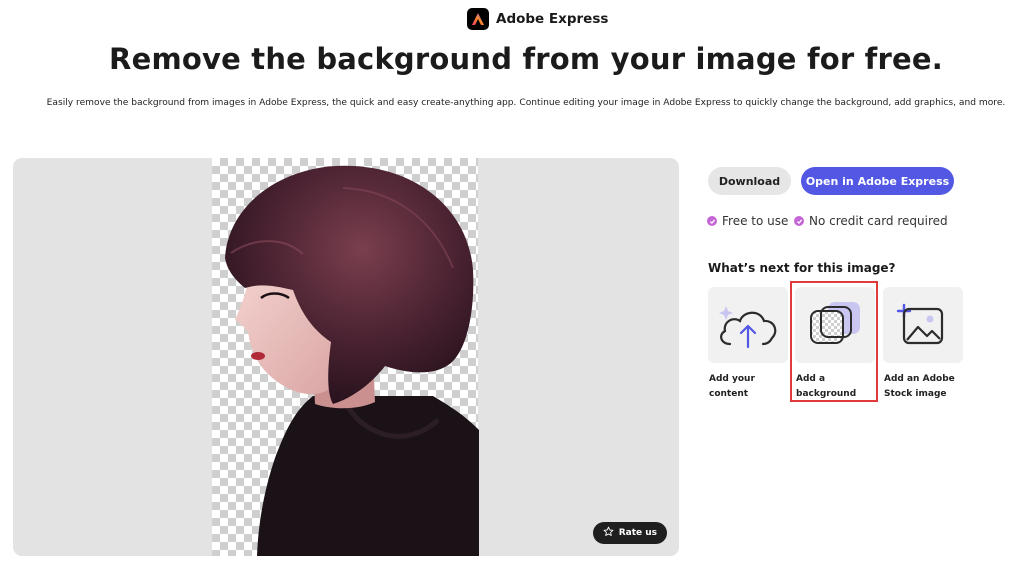 This screenshot has height=572, width=1024. I want to click on background-layers-icon, so click(835, 323).